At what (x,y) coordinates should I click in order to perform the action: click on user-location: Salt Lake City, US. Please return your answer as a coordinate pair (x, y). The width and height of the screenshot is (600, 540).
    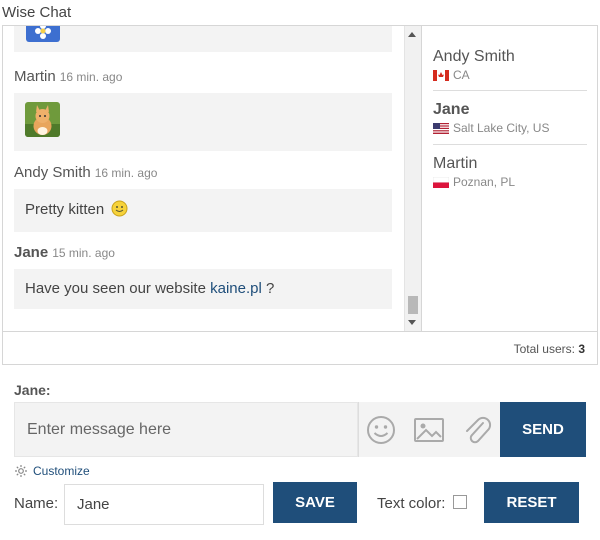
    Looking at the image, I should click on (510, 128).